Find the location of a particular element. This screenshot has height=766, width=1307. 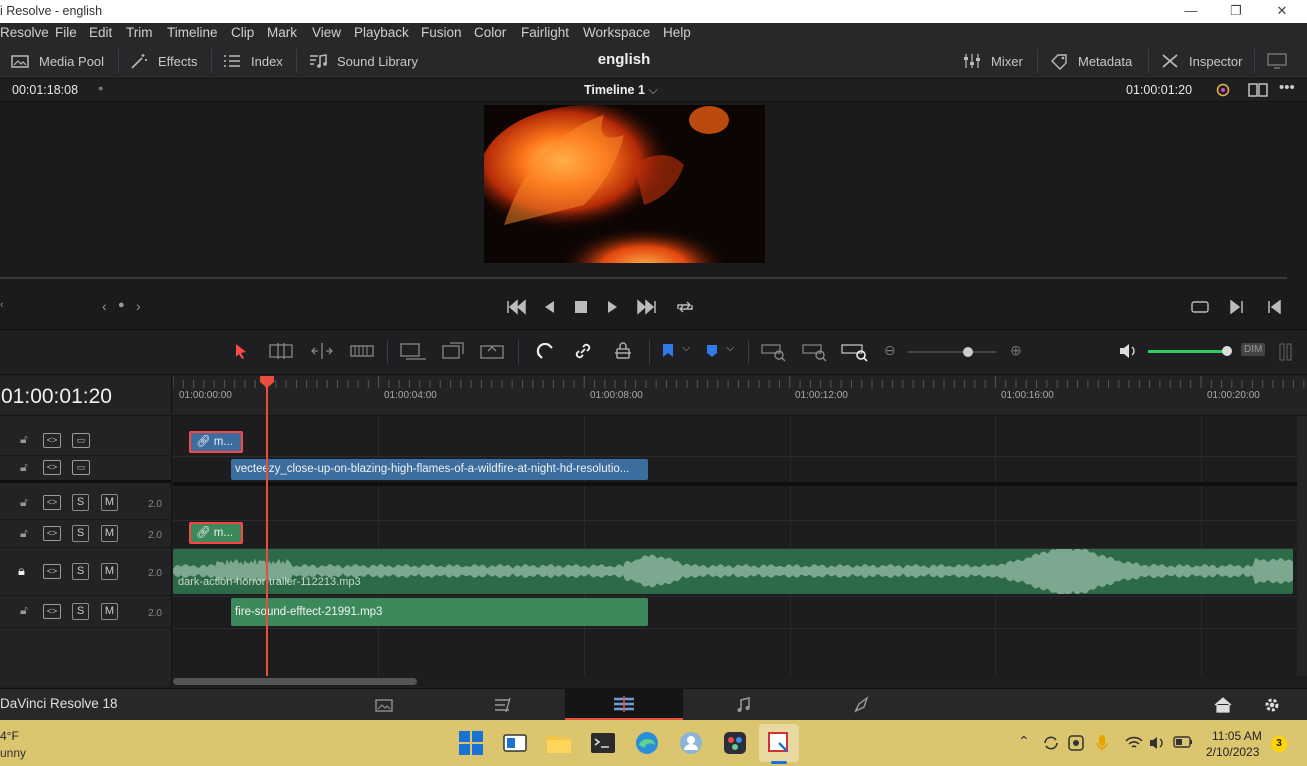

dual-viewer-icon is located at coordinates (1258, 90).